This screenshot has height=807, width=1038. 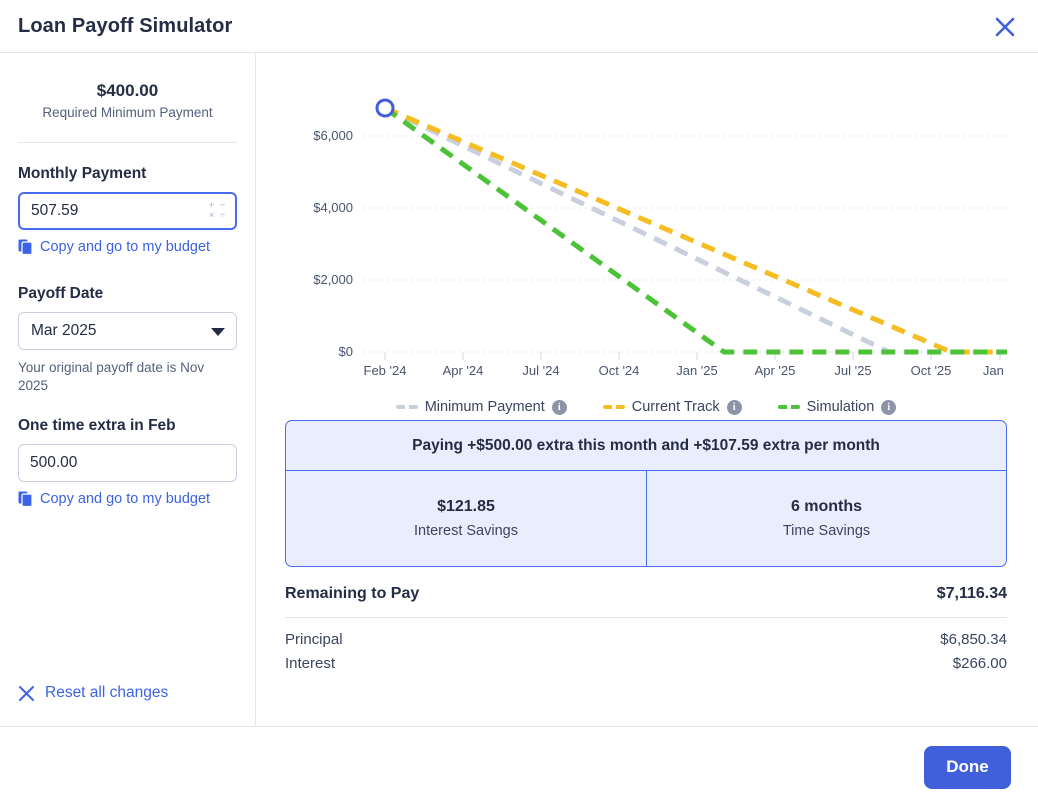 I want to click on copy-monthly-payment-label: Copy and go to my budget, so click(x=125, y=247).